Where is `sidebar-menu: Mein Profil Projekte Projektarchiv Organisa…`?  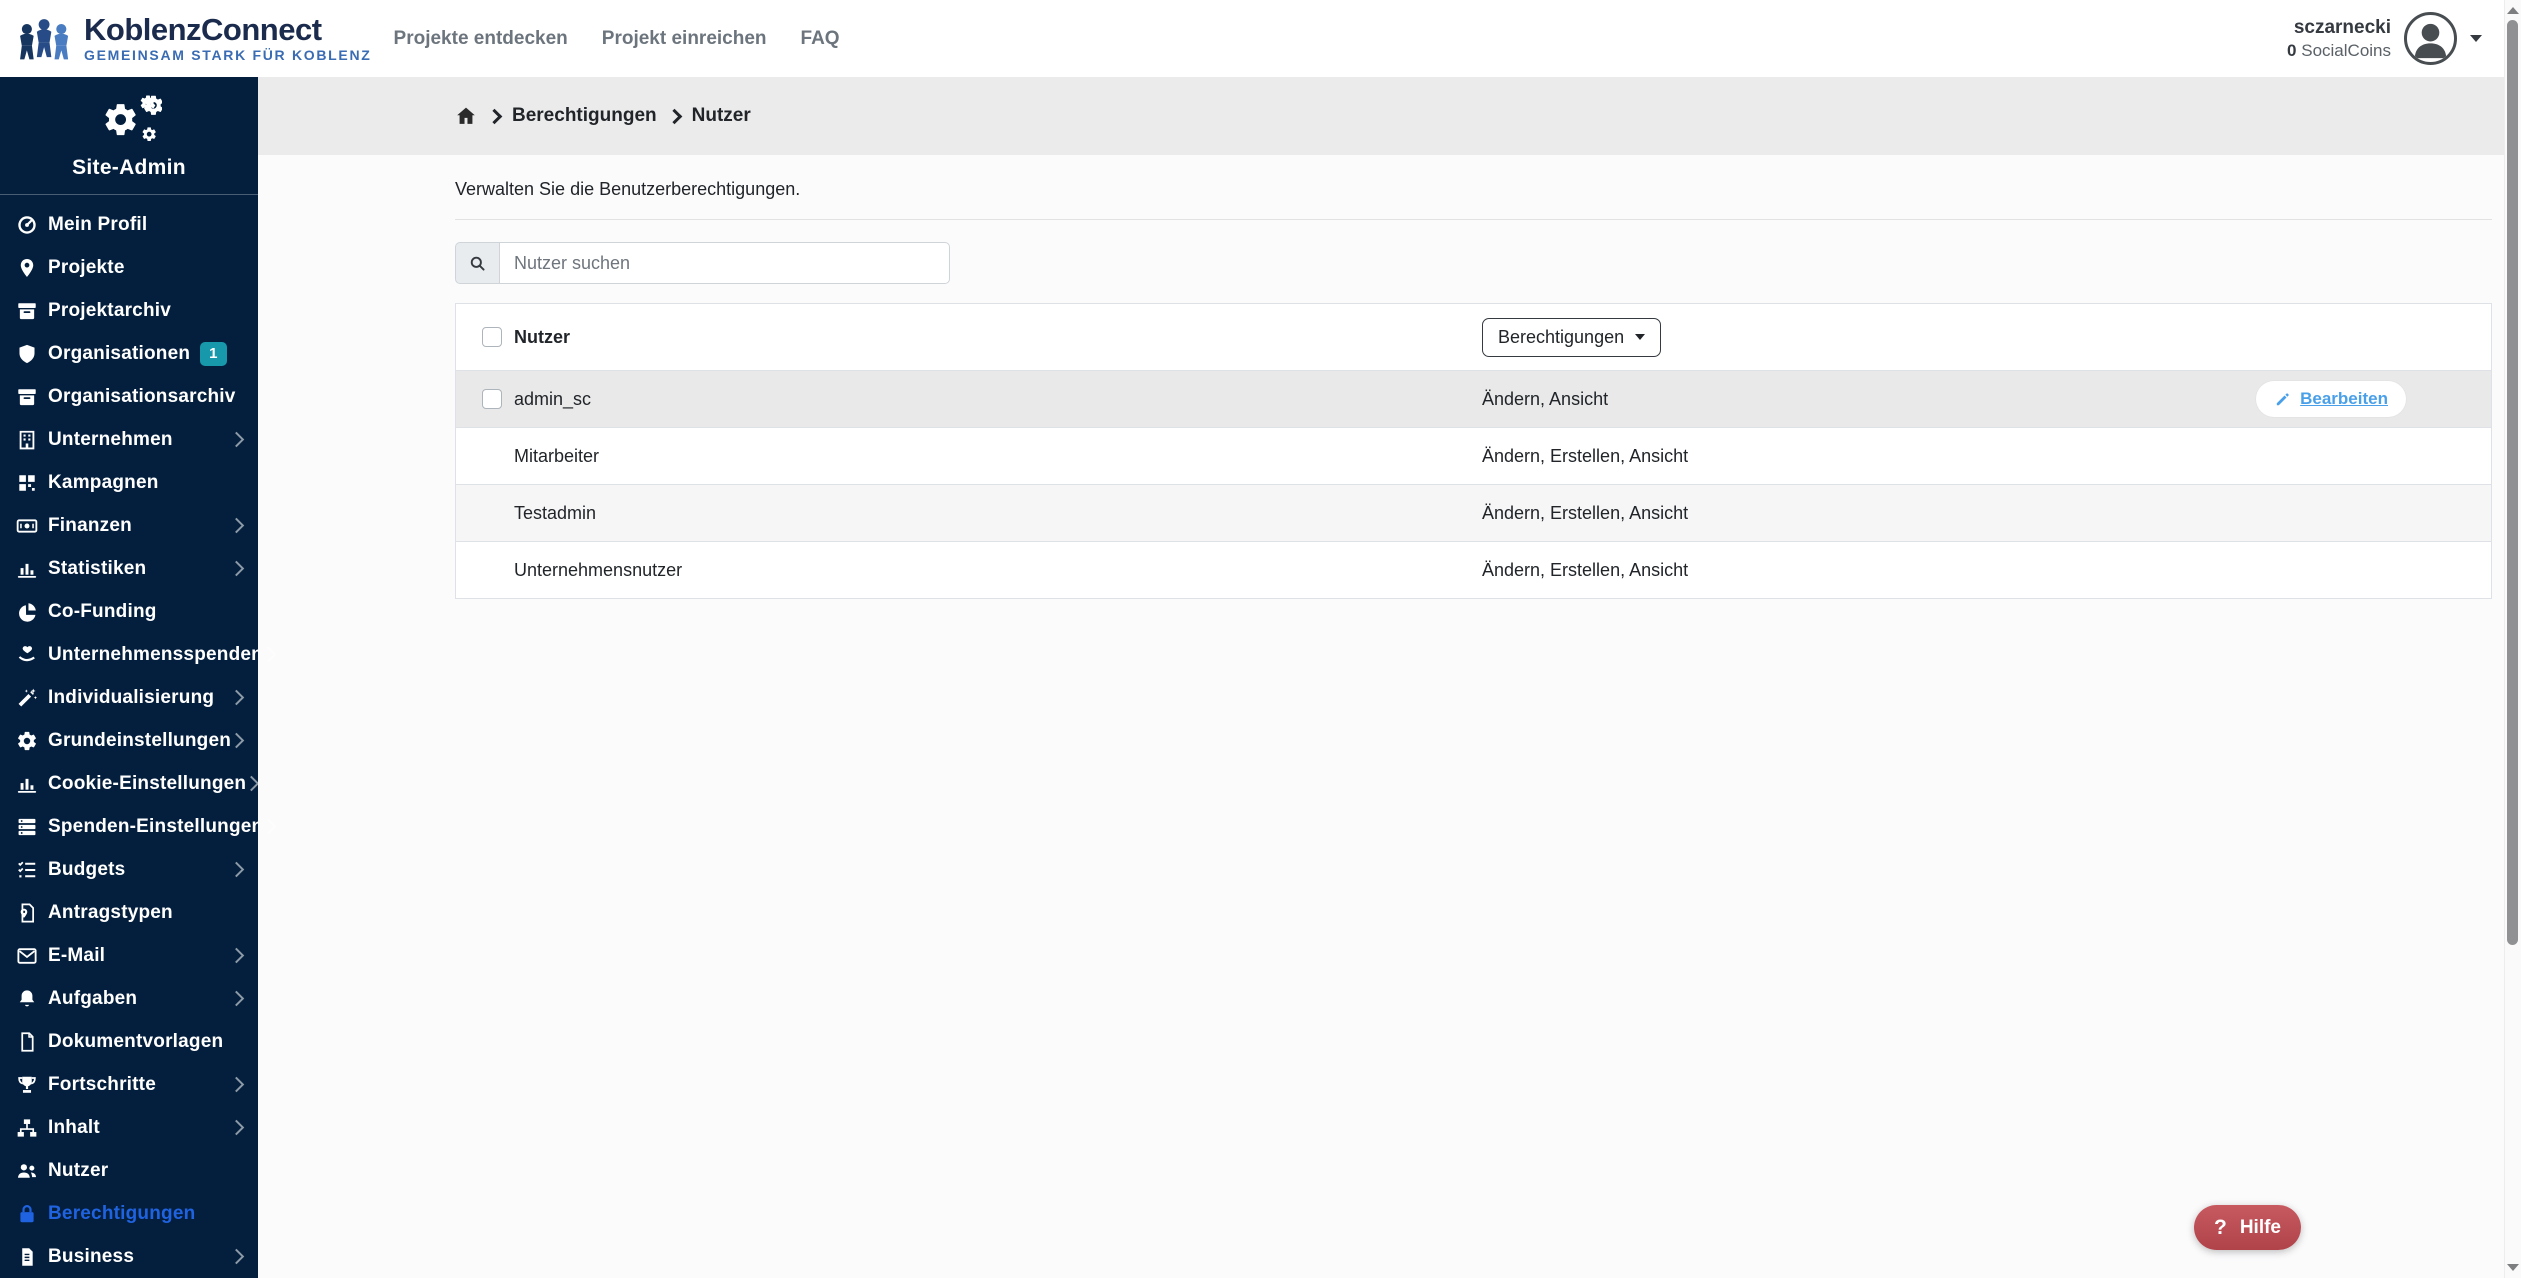
sidebar-menu: Mein Profil Projekte Projektarchiv Organisa… is located at coordinates (138, 736).